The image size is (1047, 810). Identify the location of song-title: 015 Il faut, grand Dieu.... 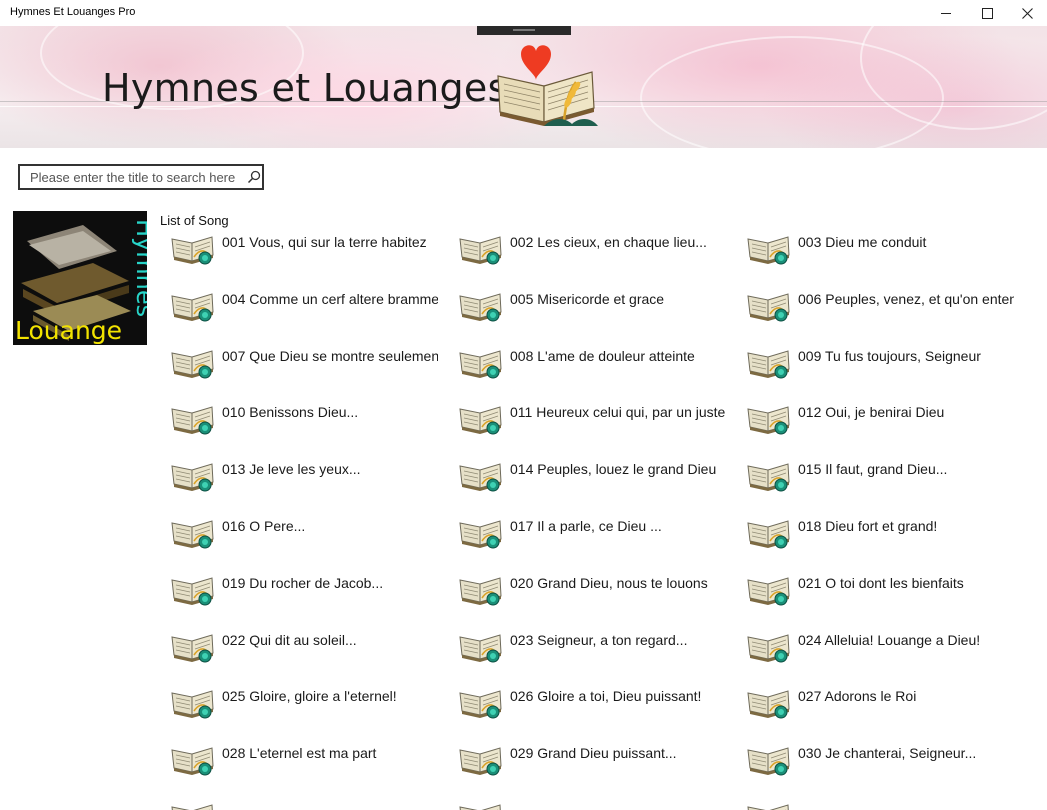
(873, 469).